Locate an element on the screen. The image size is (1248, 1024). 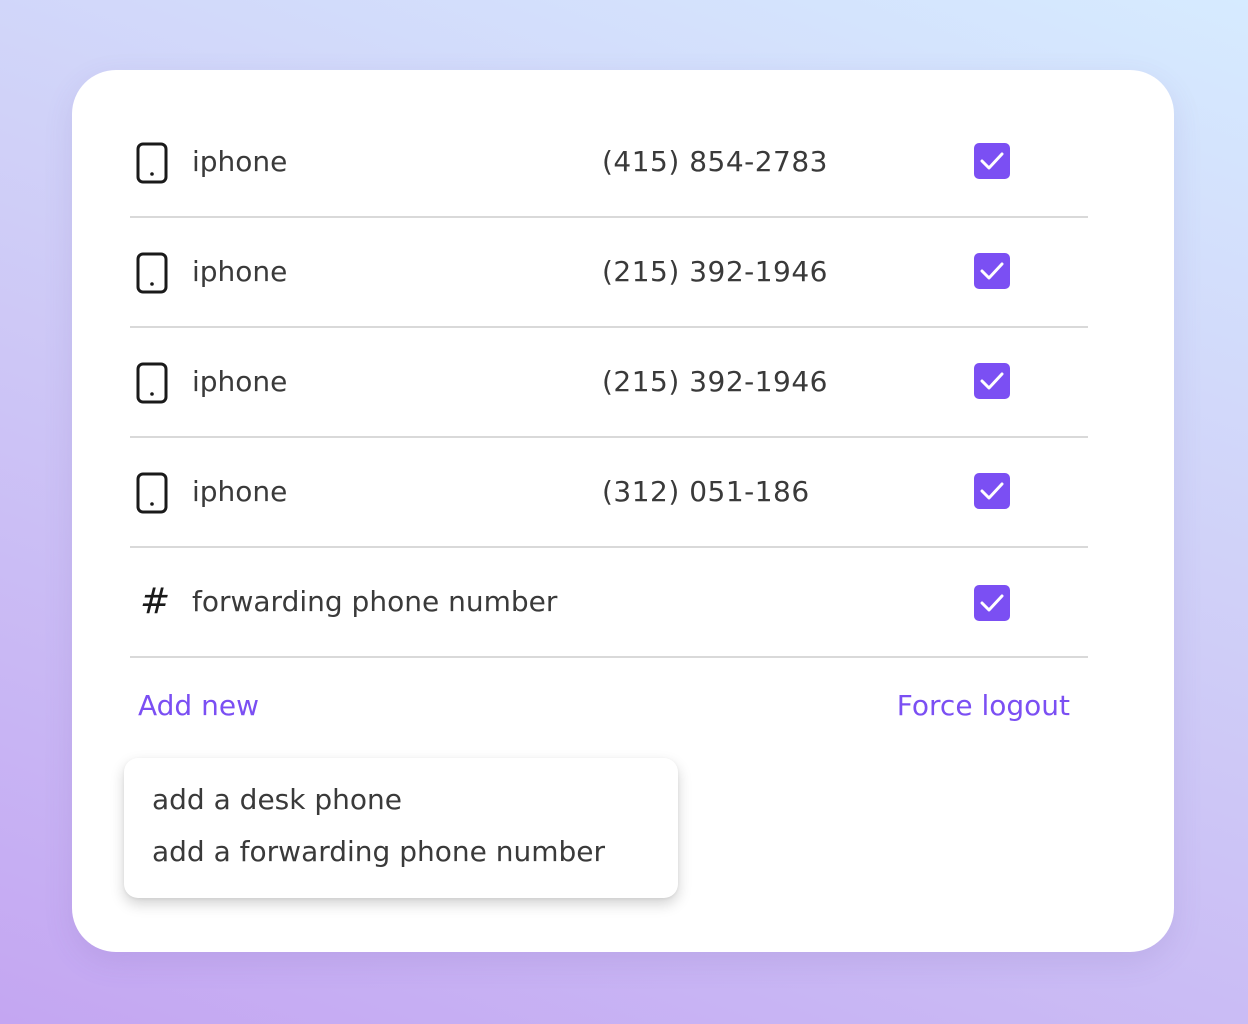
device-row: iphone (312) 051-186 is located at coordinates (609, 493).